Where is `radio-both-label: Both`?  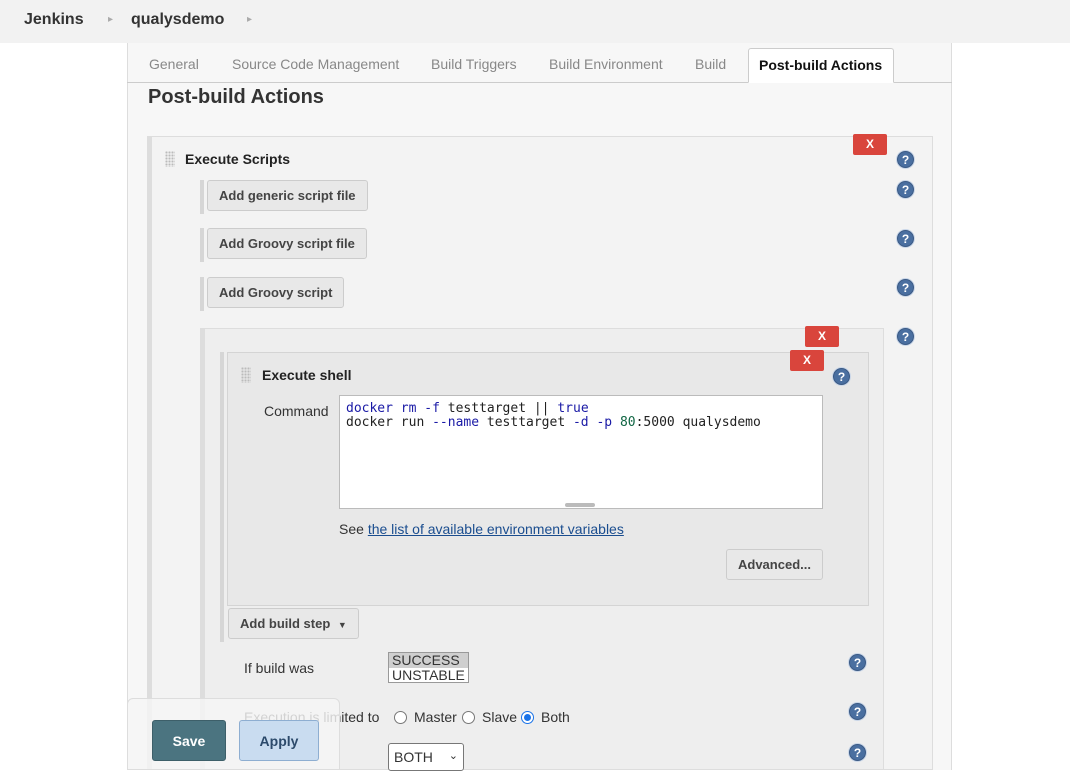
radio-both-label: Both is located at coordinates (555, 717).